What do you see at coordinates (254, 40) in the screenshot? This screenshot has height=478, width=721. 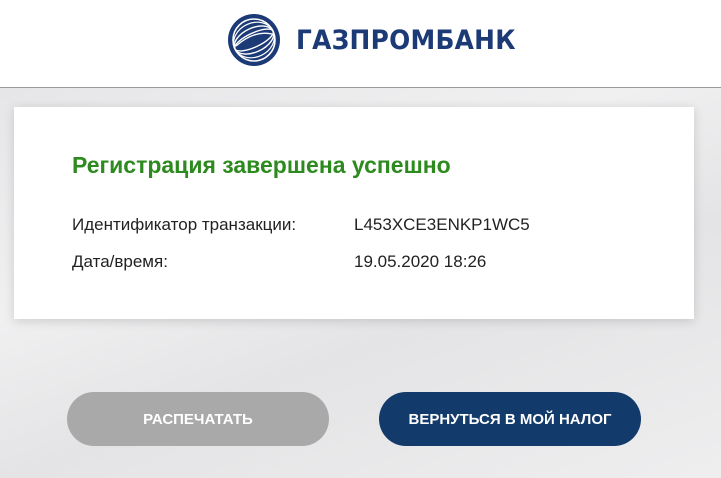 I see `gazprombank-logo-icon` at bounding box center [254, 40].